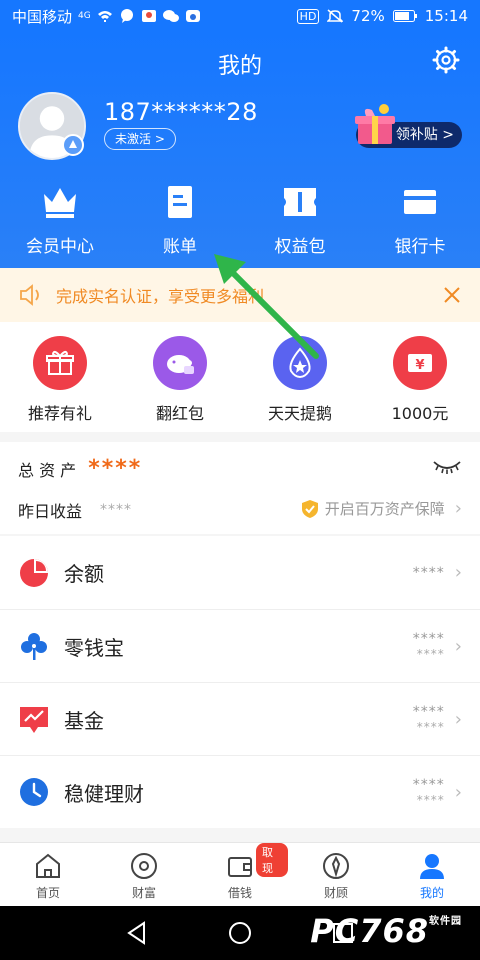  Describe the element at coordinates (240, 488) in the screenshot. I see `assets-summary: 总 资 产 **** 昨日收益 **** 开启百万资产保障 ›` at that location.